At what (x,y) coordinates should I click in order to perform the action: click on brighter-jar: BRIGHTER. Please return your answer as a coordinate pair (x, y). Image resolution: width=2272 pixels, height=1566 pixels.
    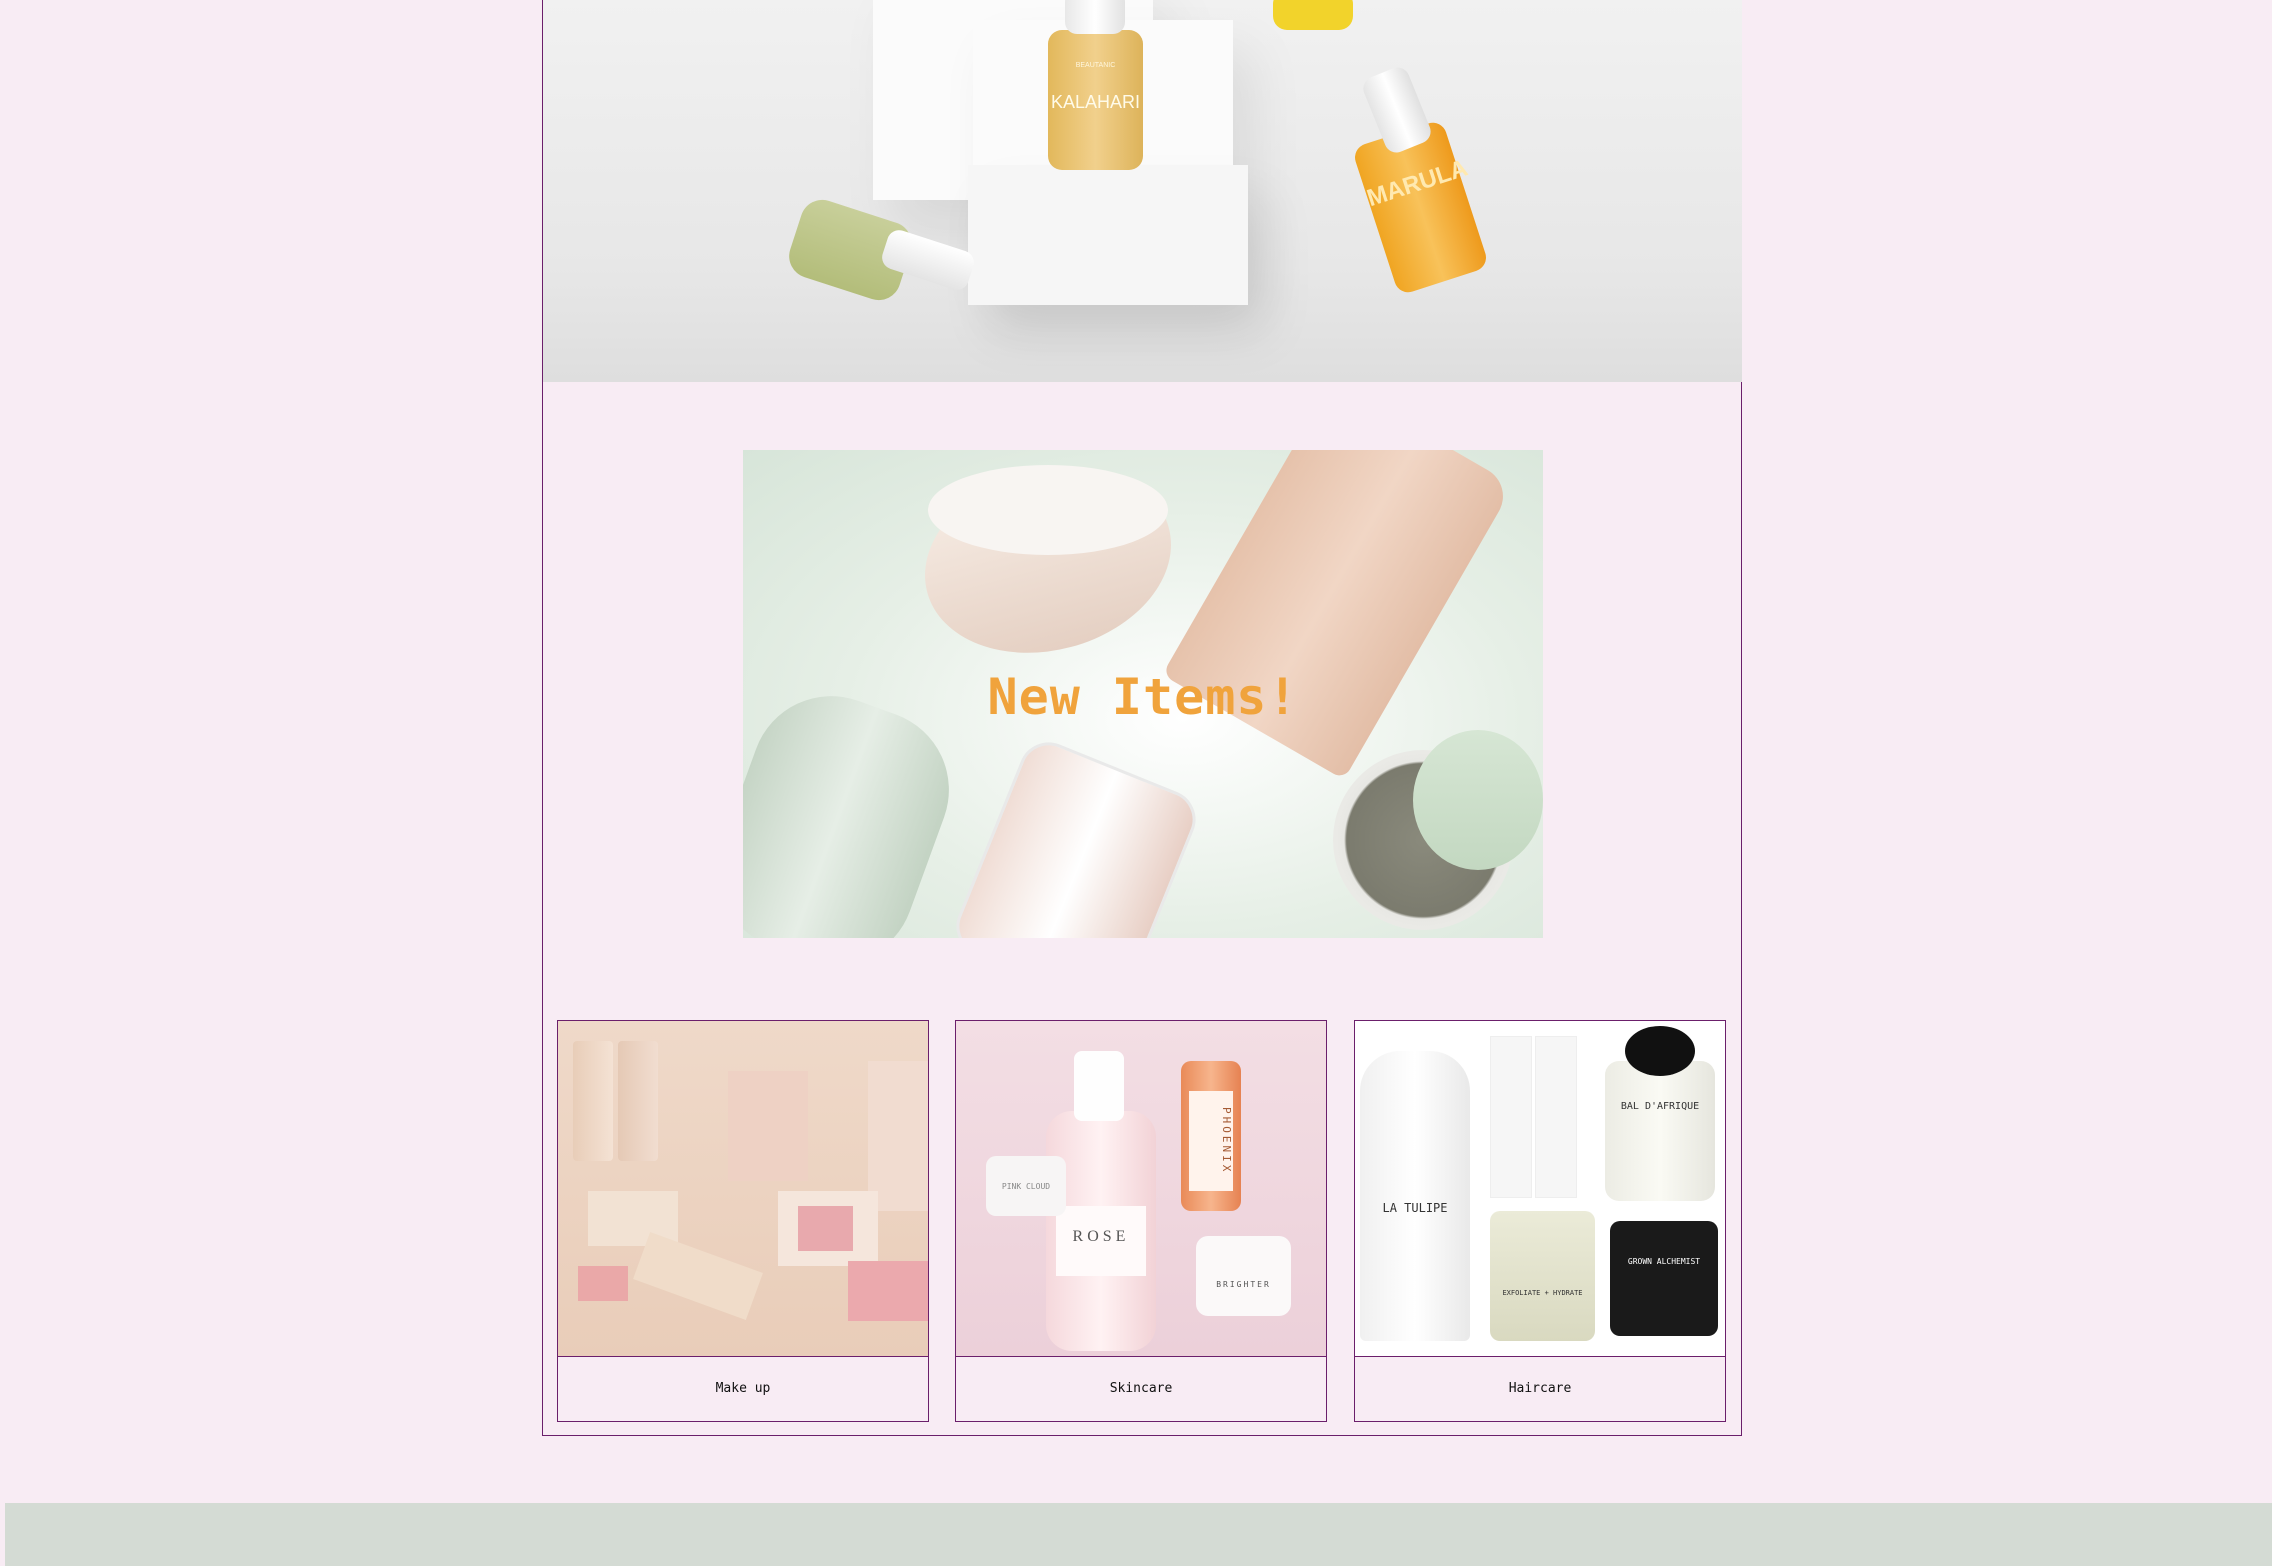
    Looking at the image, I should click on (1243, 1276).